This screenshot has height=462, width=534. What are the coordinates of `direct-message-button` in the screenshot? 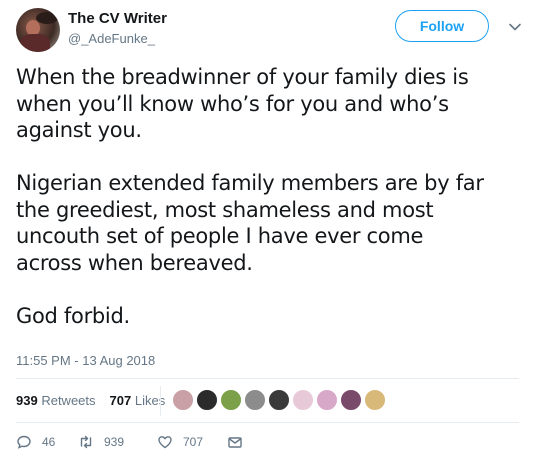 It's located at (240, 442).